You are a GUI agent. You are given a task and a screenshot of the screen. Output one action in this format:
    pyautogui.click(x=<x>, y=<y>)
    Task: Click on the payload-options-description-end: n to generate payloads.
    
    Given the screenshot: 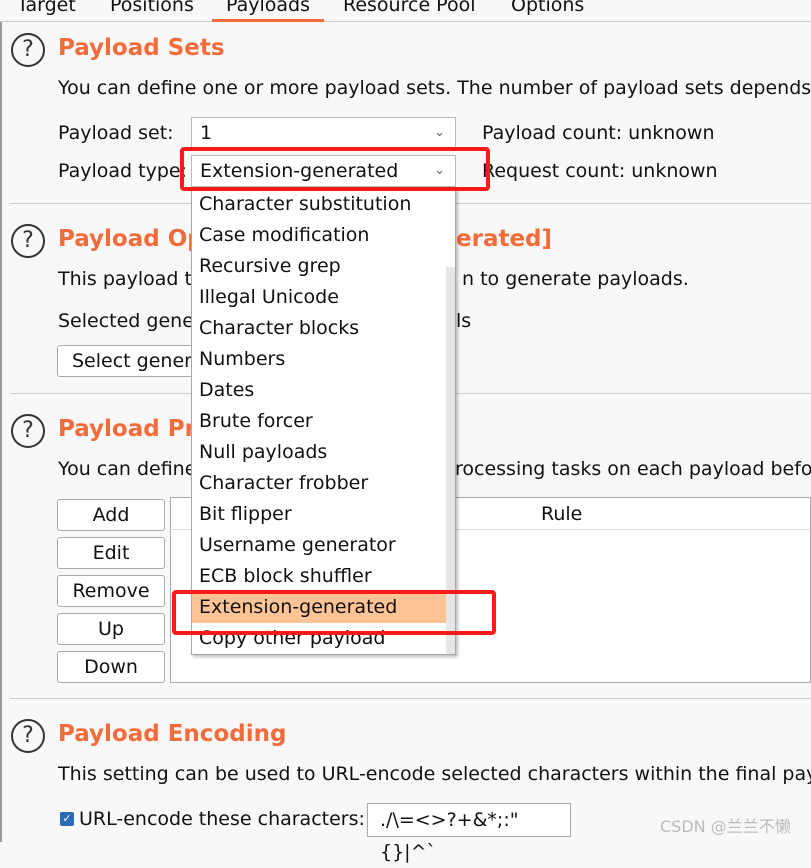 What is the action you would take?
    pyautogui.click(x=575, y=279)
    